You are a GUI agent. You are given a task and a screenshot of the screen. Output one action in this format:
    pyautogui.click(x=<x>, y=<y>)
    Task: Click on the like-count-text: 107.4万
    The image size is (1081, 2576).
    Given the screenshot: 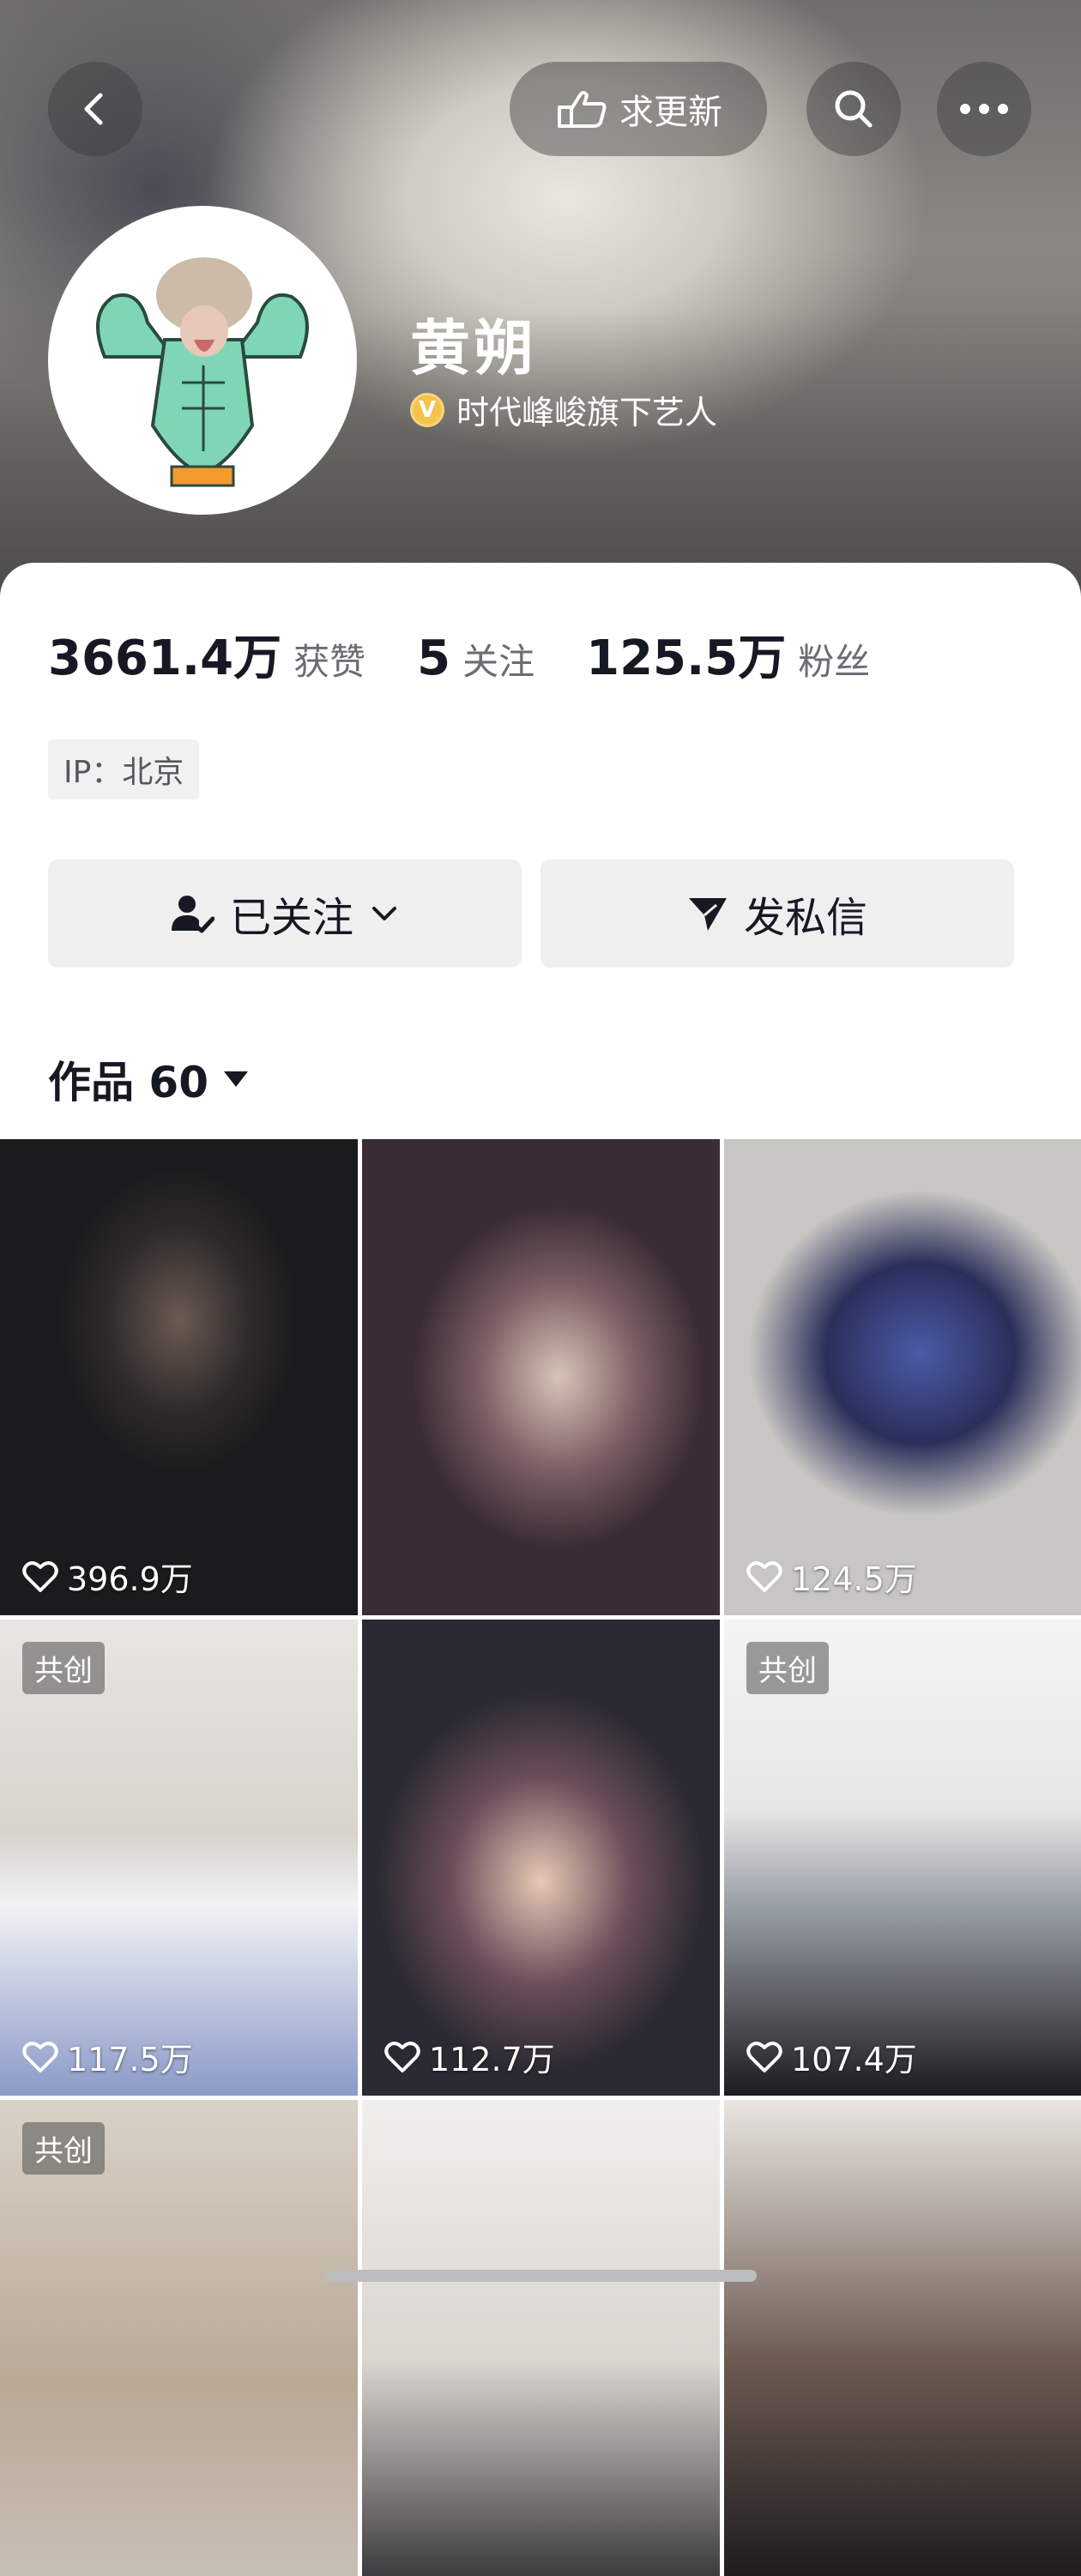 What is the action you would take?
    pyautogui.click(x=854, y=2059)
    